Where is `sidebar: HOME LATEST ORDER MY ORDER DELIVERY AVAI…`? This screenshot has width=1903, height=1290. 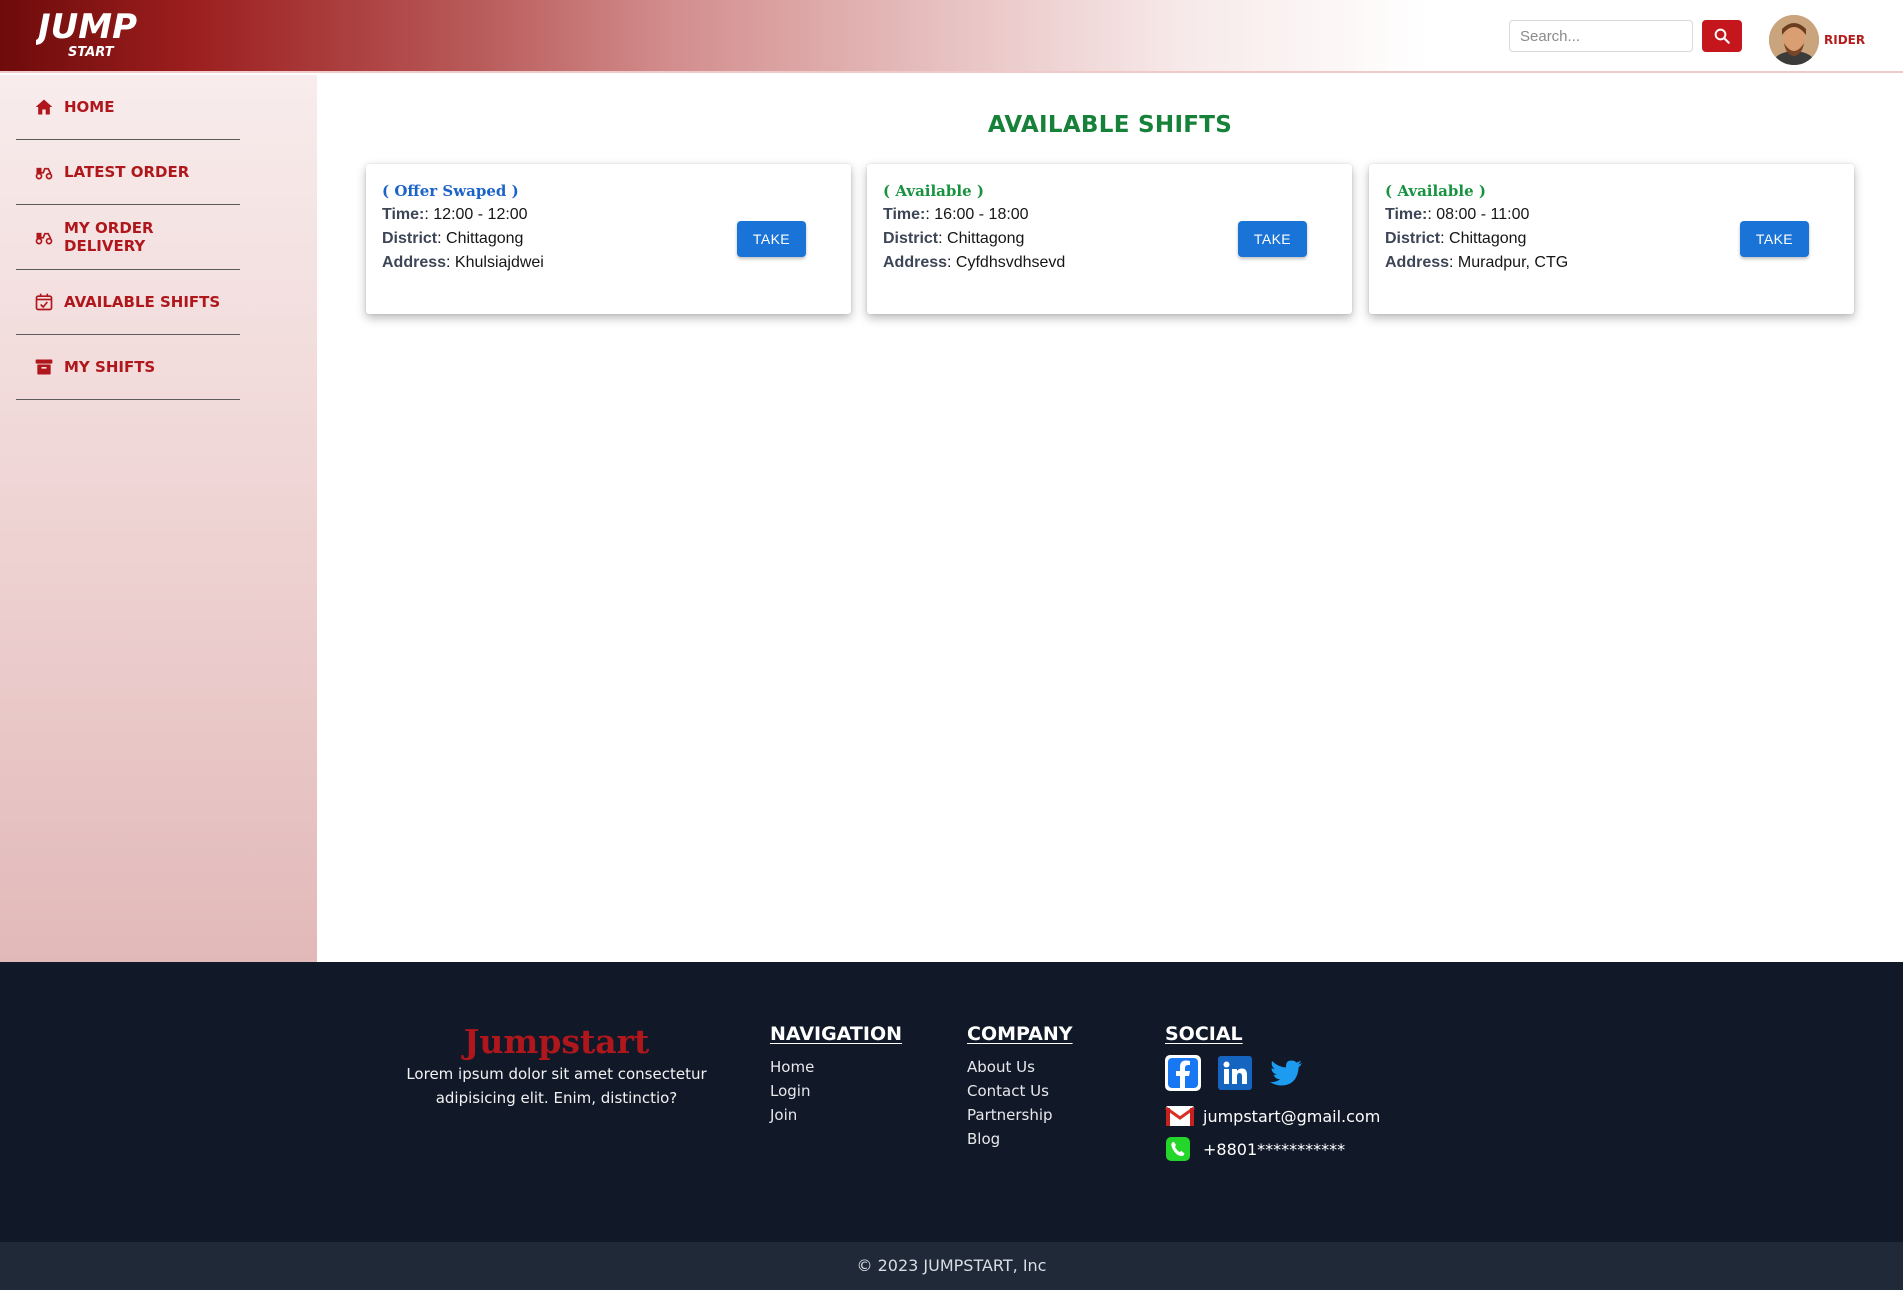
sidebar: HOME LATEST ORDER MY ORDER DELIVERY AVAI… is located at coordinates (158, 518).